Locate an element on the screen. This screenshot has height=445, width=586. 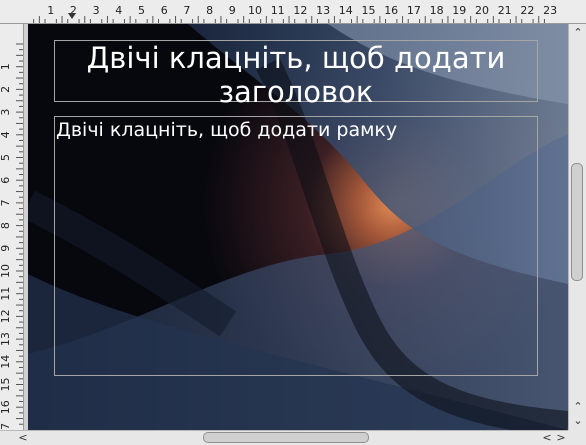
ruler-label: 19 is located at coordinates (459, 10).